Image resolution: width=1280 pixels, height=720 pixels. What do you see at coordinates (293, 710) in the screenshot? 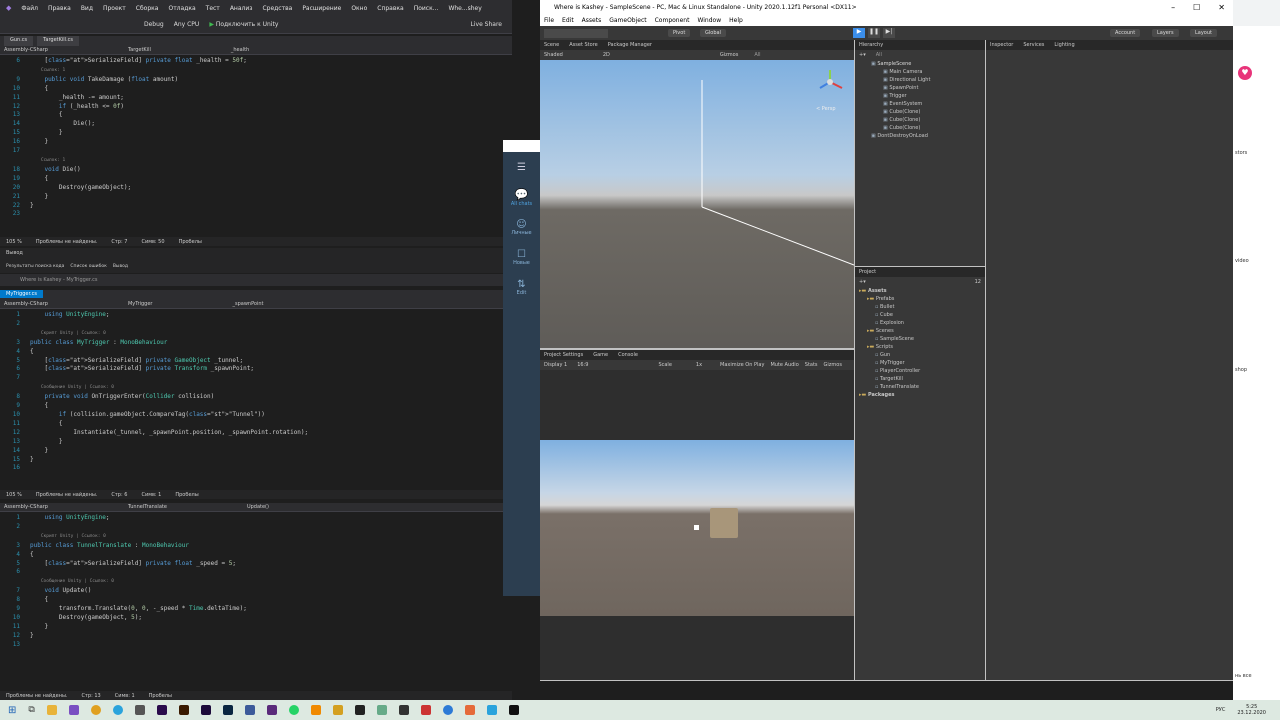
I see `whatsapp-icon` at bounding box center [293, 710].